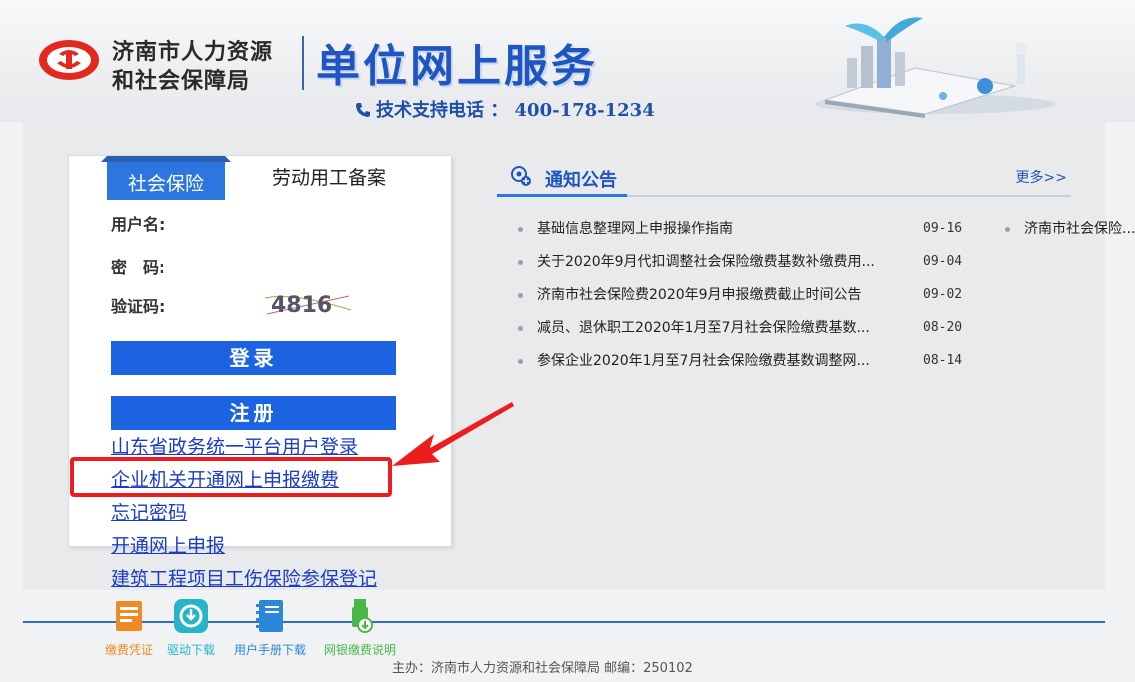 The height and width of the screenshot is (682, 1135). I want to click on captcha-input, so click(214, 304).